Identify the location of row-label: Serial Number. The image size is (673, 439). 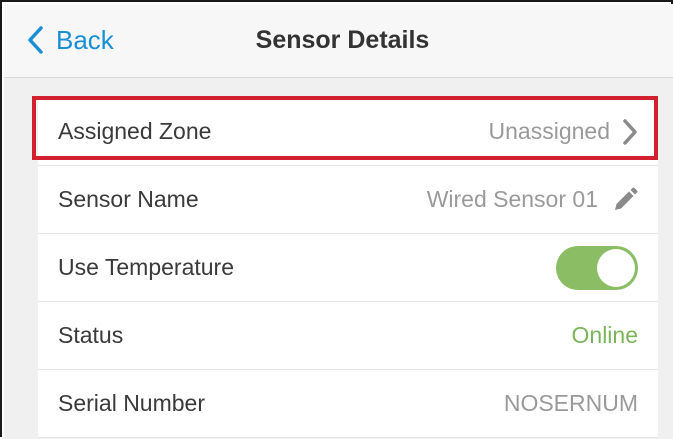
(131, 403).